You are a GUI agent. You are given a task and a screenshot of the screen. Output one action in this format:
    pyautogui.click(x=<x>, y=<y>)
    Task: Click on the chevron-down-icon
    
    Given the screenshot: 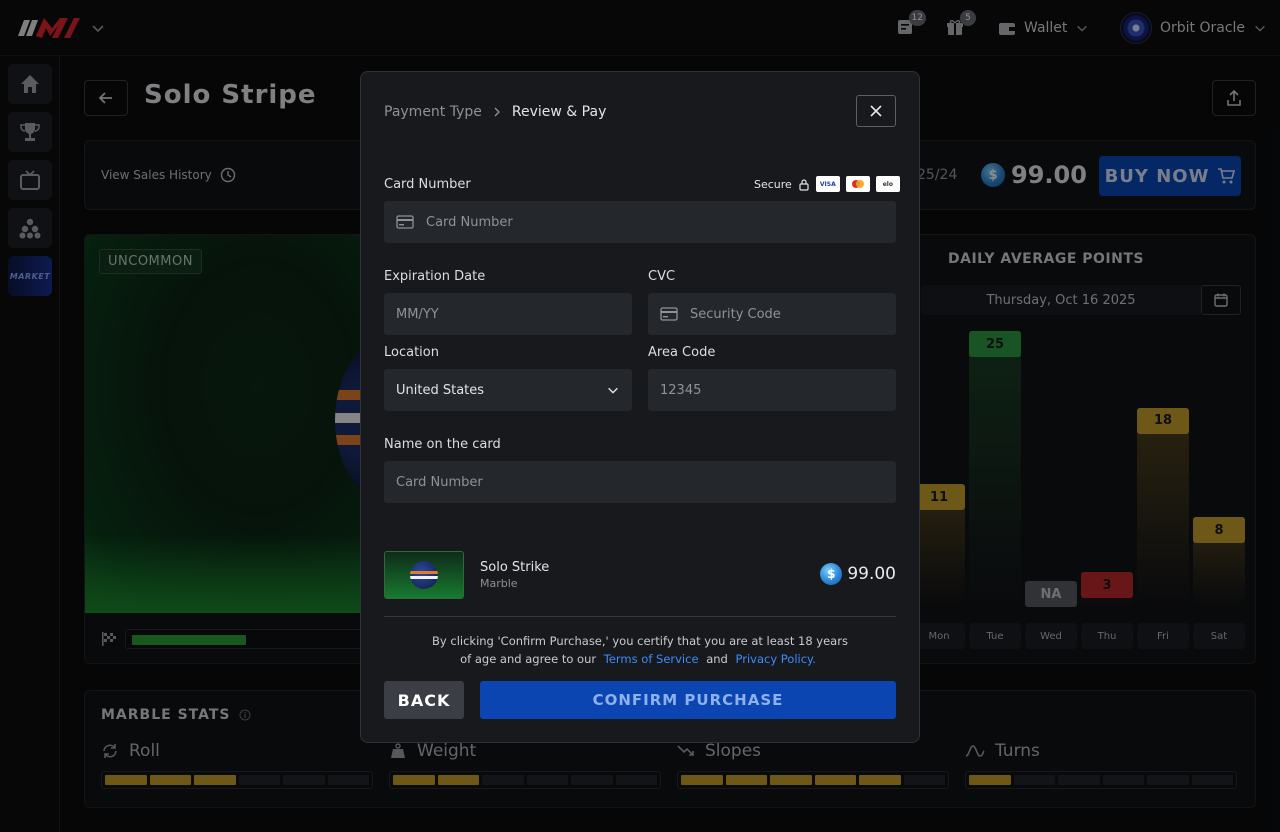 What is the action you would take?
    pyautogui.click(x=613, y=390)
    